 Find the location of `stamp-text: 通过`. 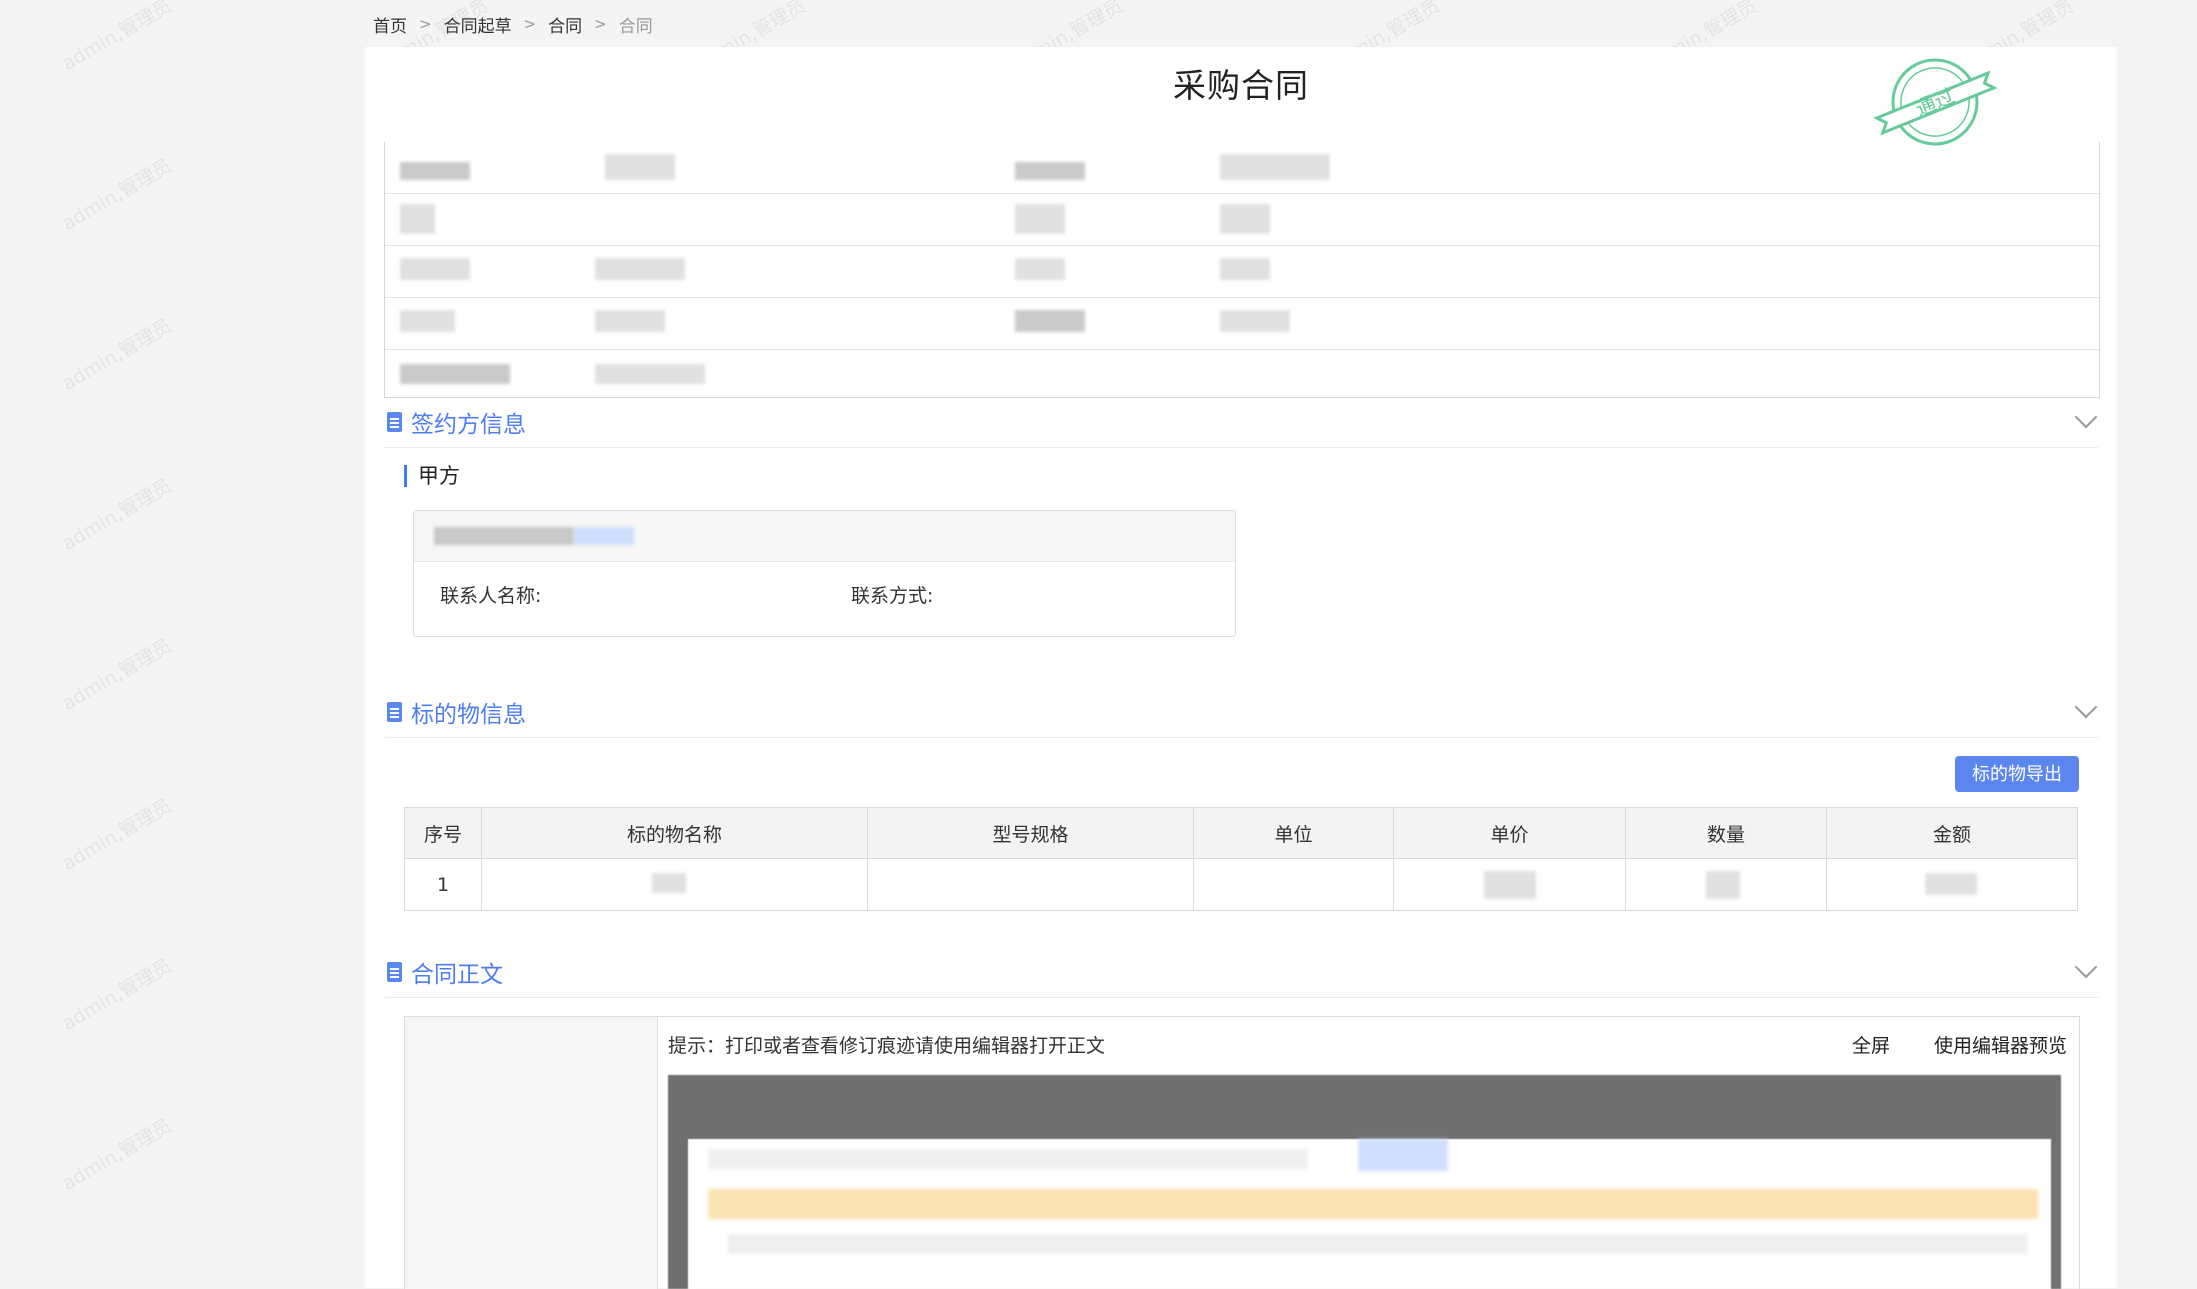

stamp-text: 通过 is located at coordinates (1935, 101).